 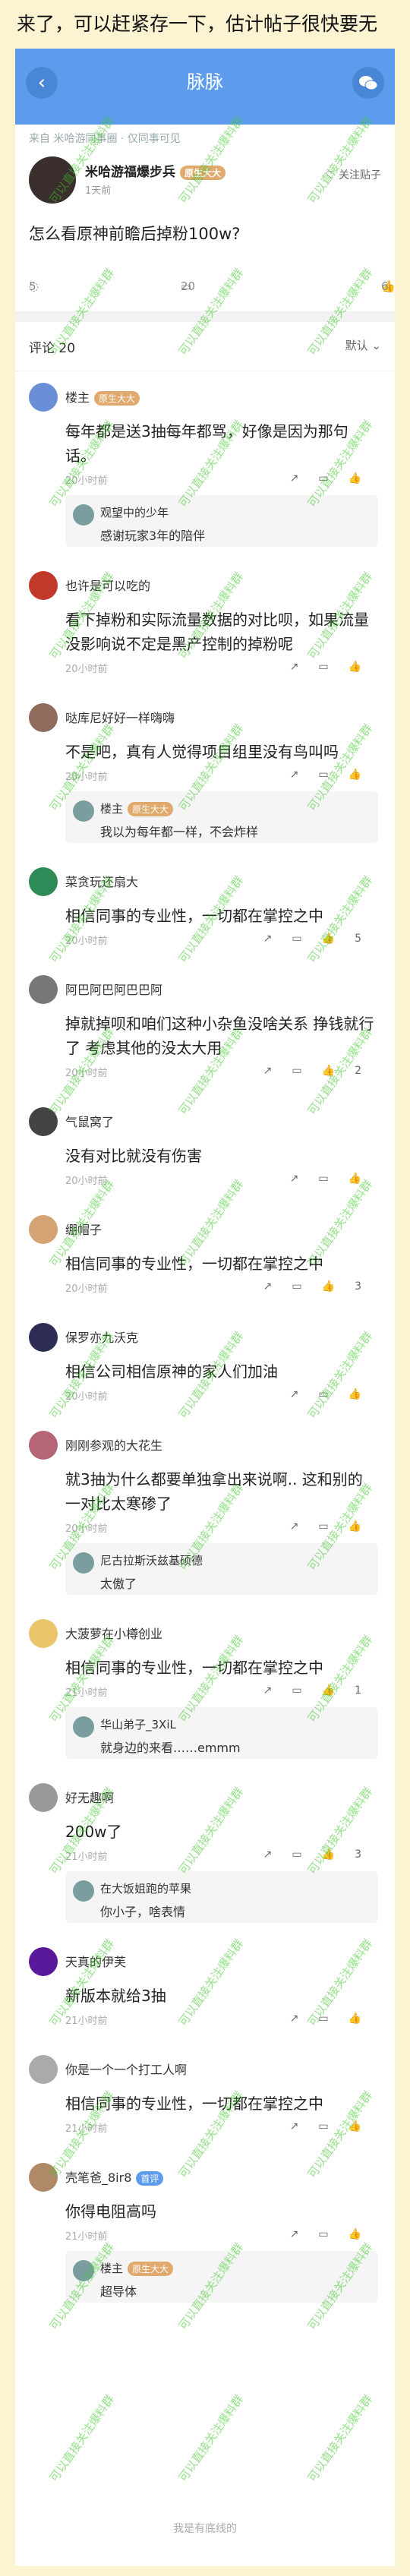 What do you see at coordinates (126, 2069) in the screenshot?
I see `commenter-name: 你是一个一个打工人啊` at bounding box center [126, 2069].